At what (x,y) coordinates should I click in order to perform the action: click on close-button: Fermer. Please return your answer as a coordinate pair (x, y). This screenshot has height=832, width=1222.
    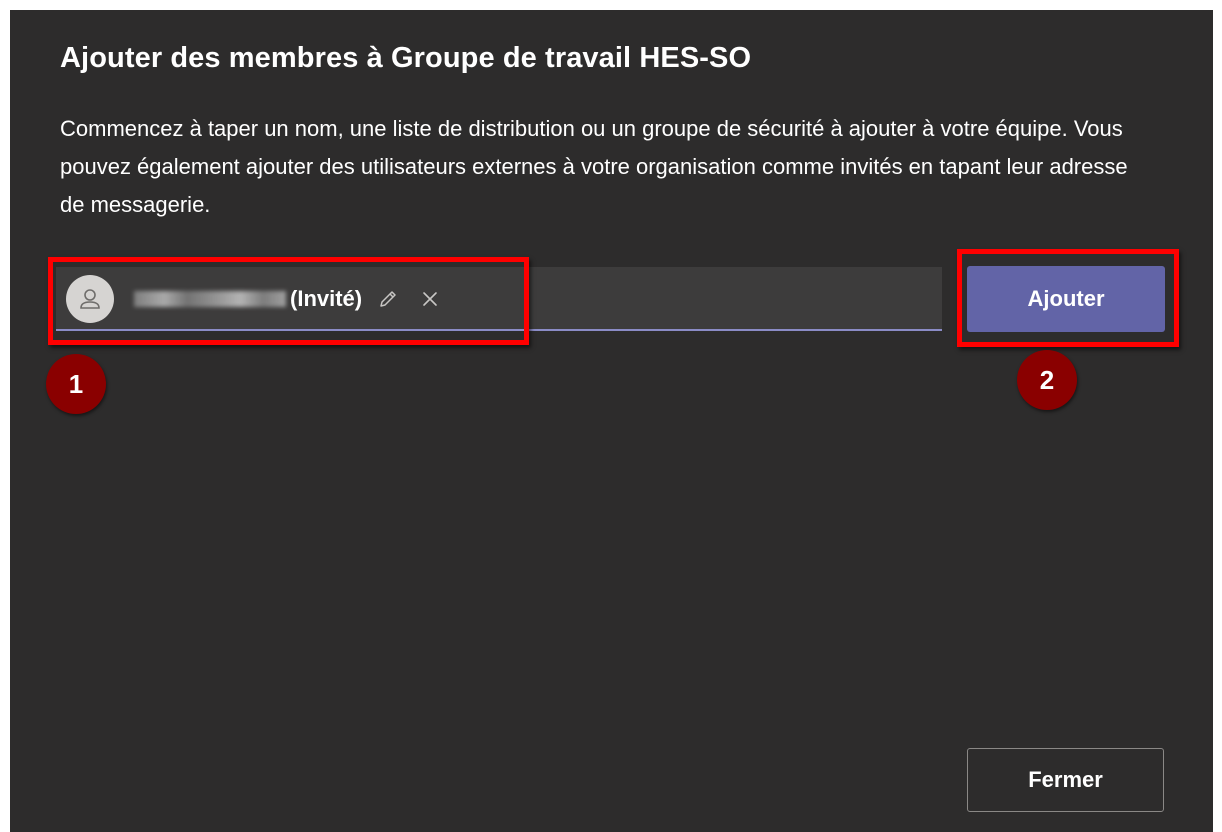
    Looking at the image, I should click on (1065, 780).